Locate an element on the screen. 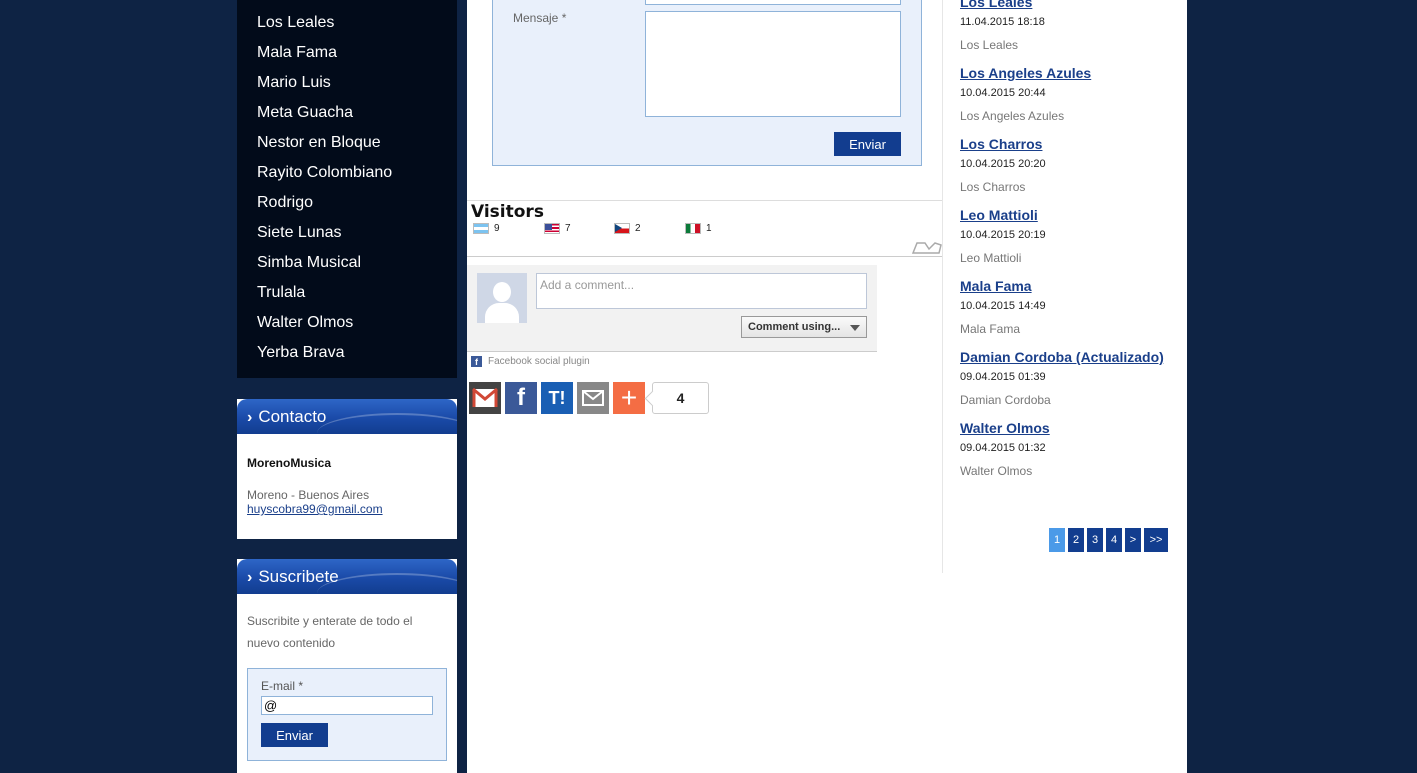 Image resolution: width=1417 pixels, height=773 pixels. nav-item: Yerba Brava is located at coordinates (347, 353).